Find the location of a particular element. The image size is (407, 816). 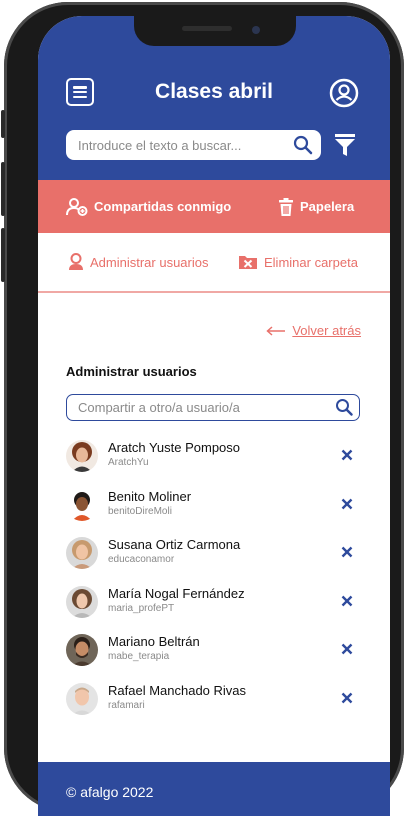

footer-copyright: © afalgo 2022 is located at coordinates (110, 792).